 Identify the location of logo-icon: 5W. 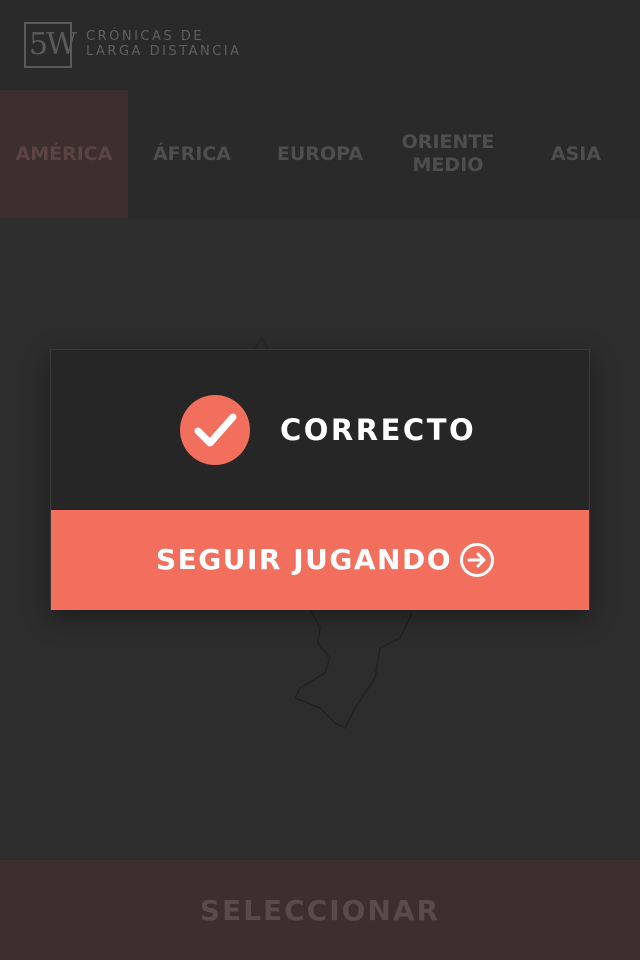
(50, 45).